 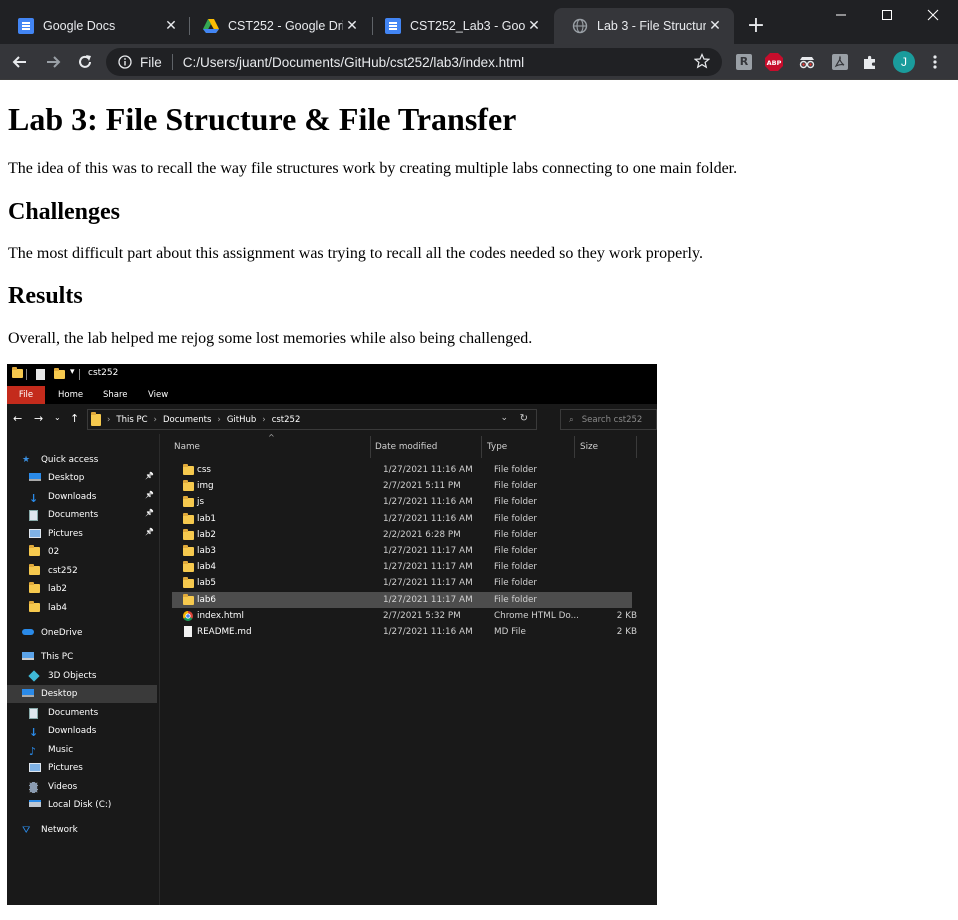 I want to click on reader-icon: R, so click(x=744, y=62).